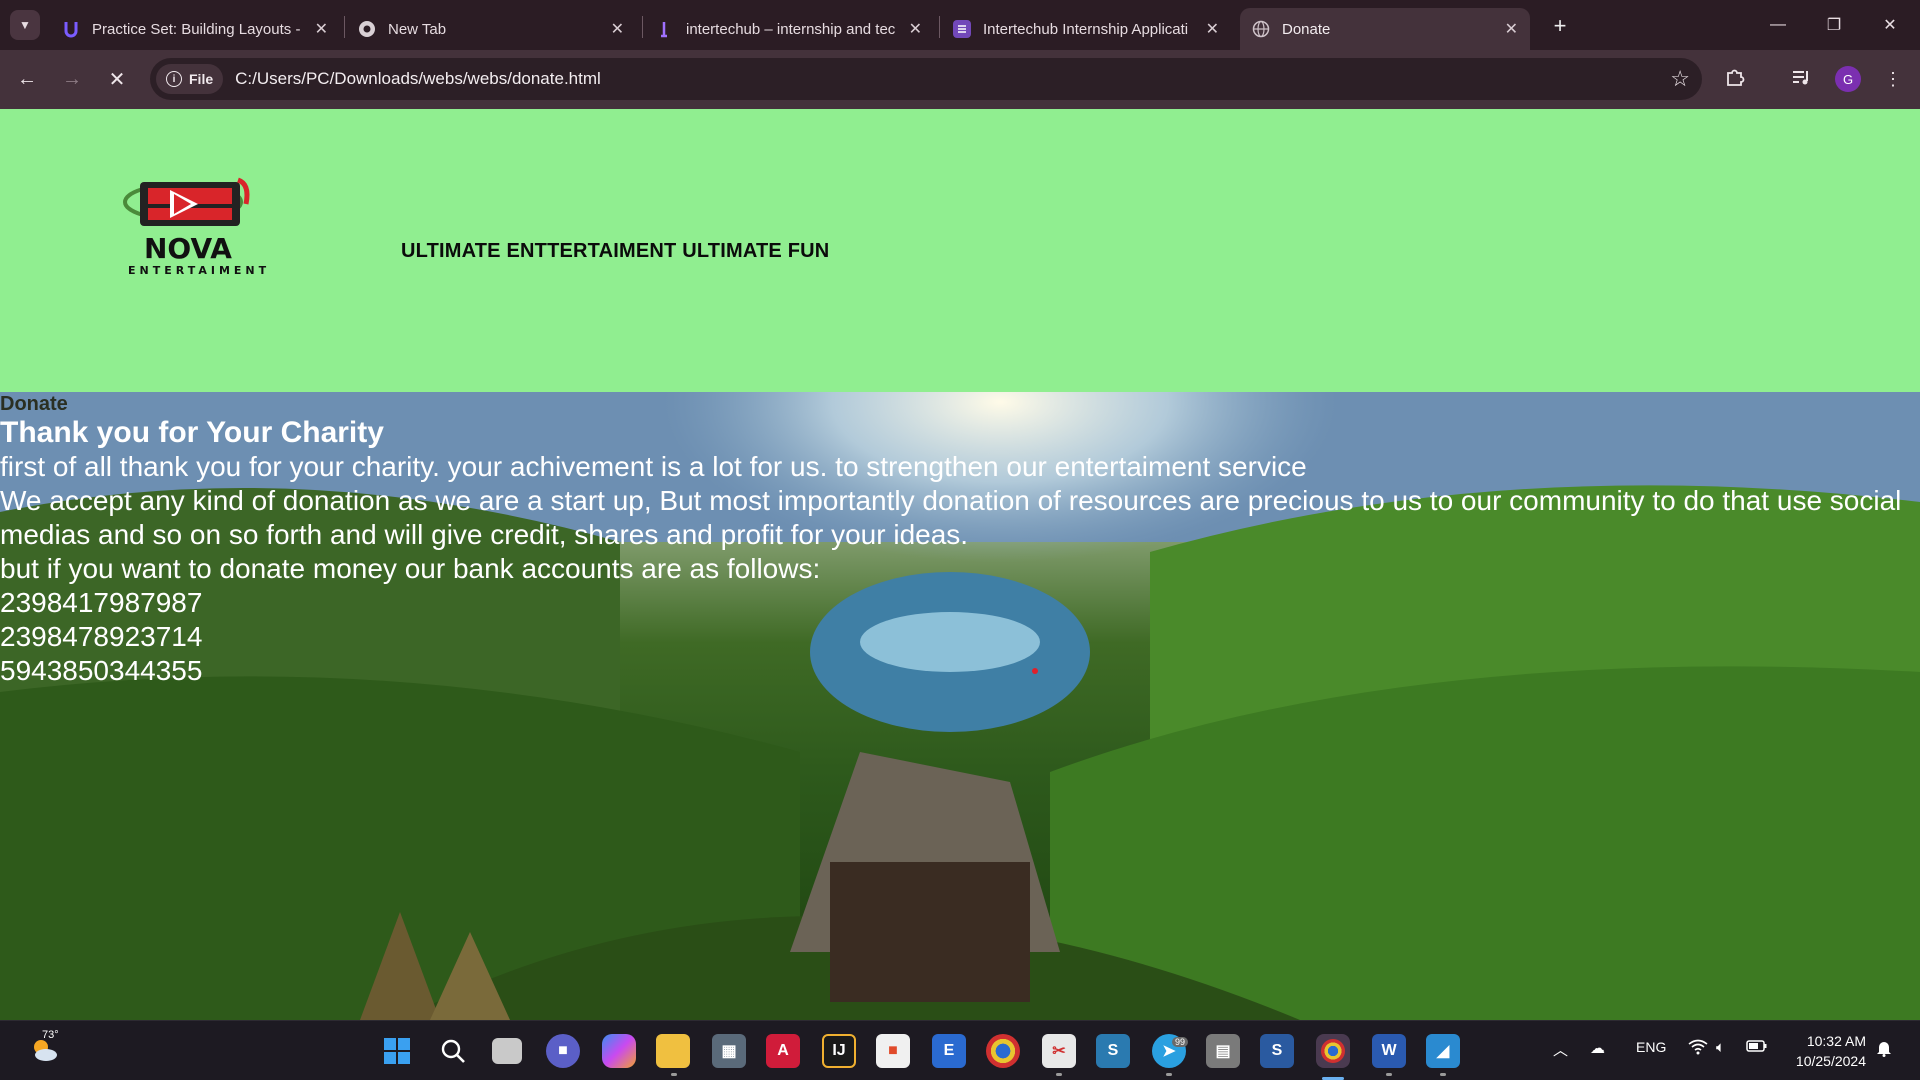  I want to click on tab-title: Intertechub Internship Applicati, so click(1086, 29).